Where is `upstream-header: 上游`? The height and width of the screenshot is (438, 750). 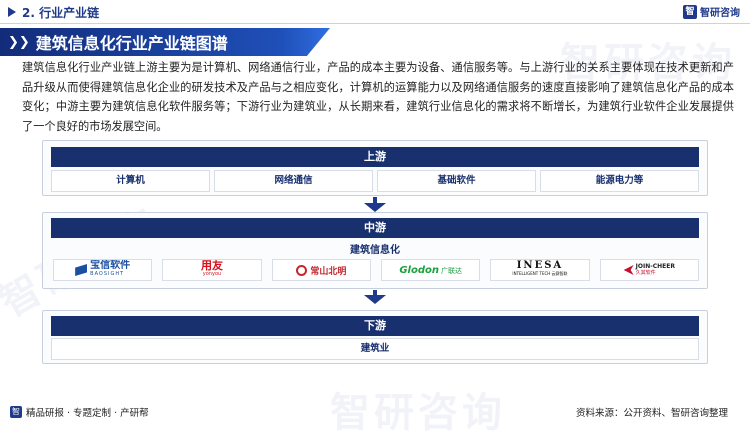
upstream-header: 上游 is located at coordinates (375, 157).